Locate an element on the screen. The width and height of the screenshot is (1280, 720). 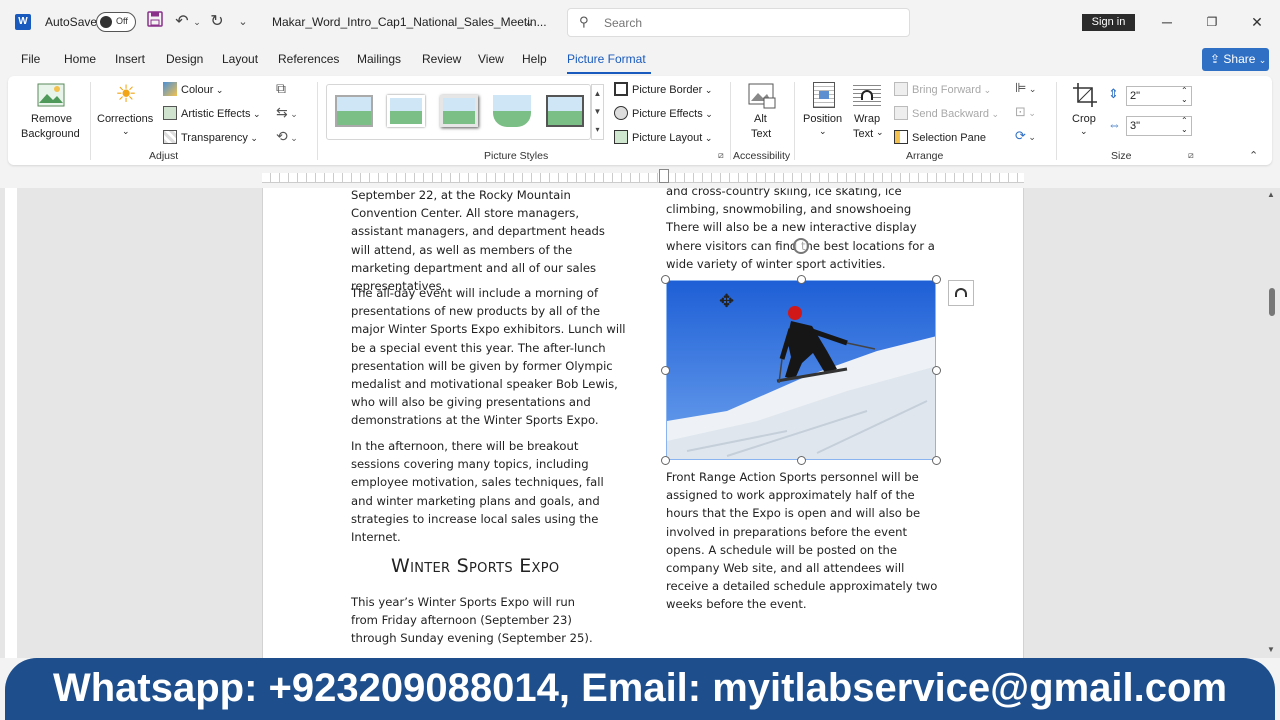
size-launcher-icon: ⧄ is located at coordinates (1191, 155).